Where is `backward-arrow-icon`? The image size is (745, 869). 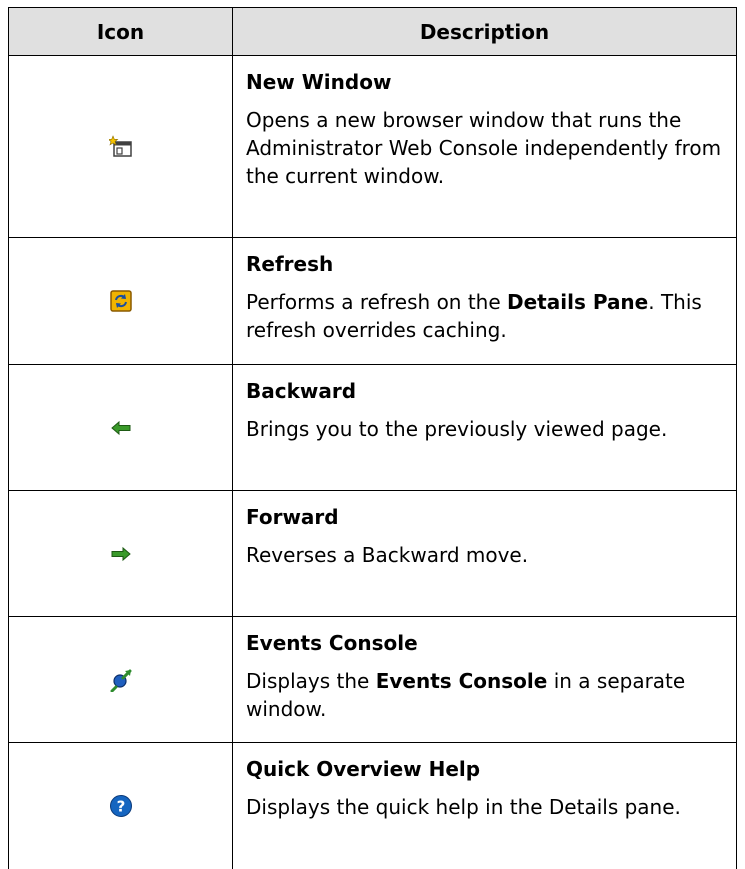
backward-arrow-icon is located at coordinates (121, 428).